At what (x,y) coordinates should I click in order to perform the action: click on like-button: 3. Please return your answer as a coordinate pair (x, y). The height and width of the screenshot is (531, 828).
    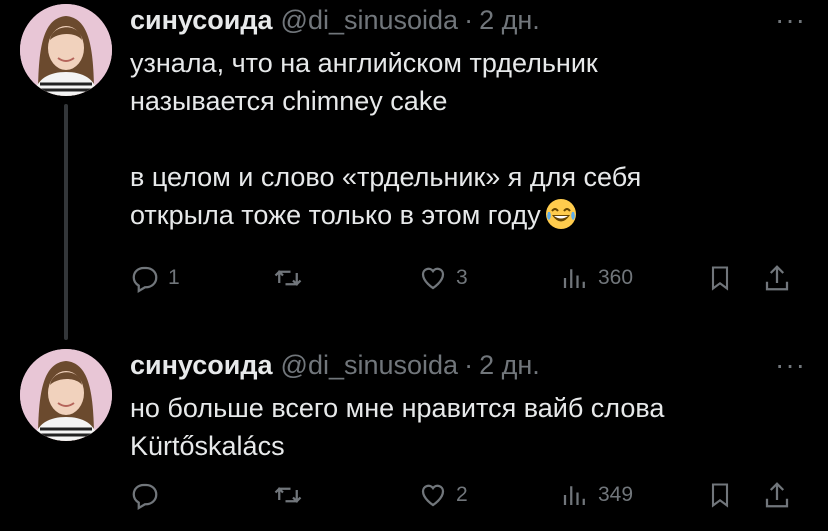
    Looking at the image, I should click on (443, 278).